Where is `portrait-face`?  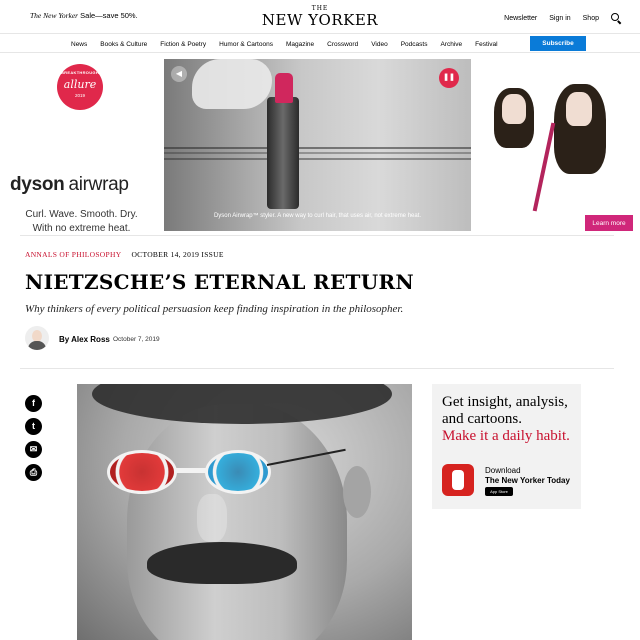
portrait-face is located at coordinates (237, 522).